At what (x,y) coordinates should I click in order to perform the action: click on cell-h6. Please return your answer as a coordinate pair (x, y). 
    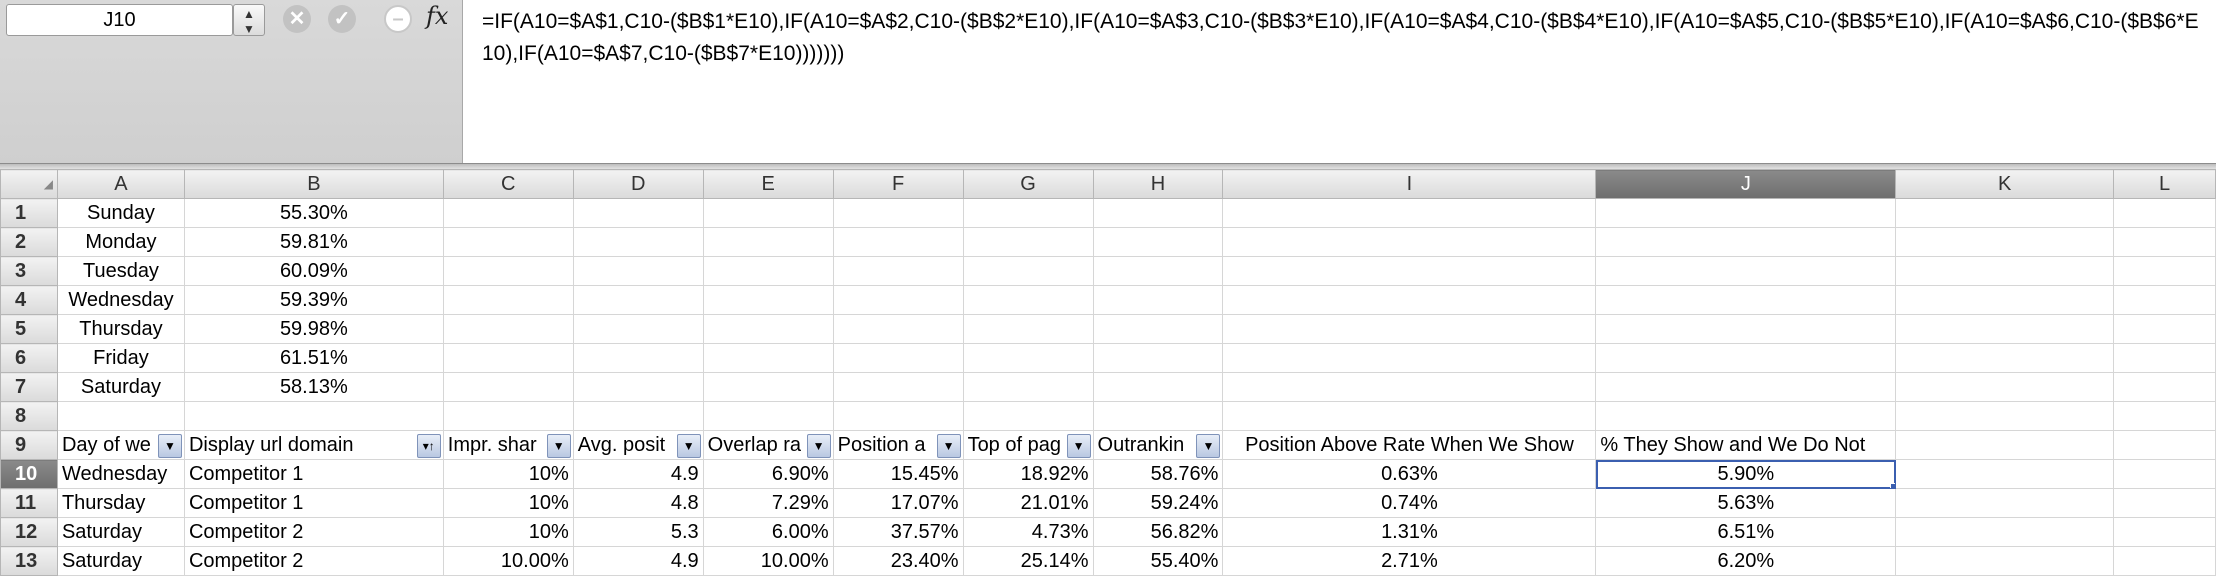
    Looking at the image, I should click on (1158, 358).